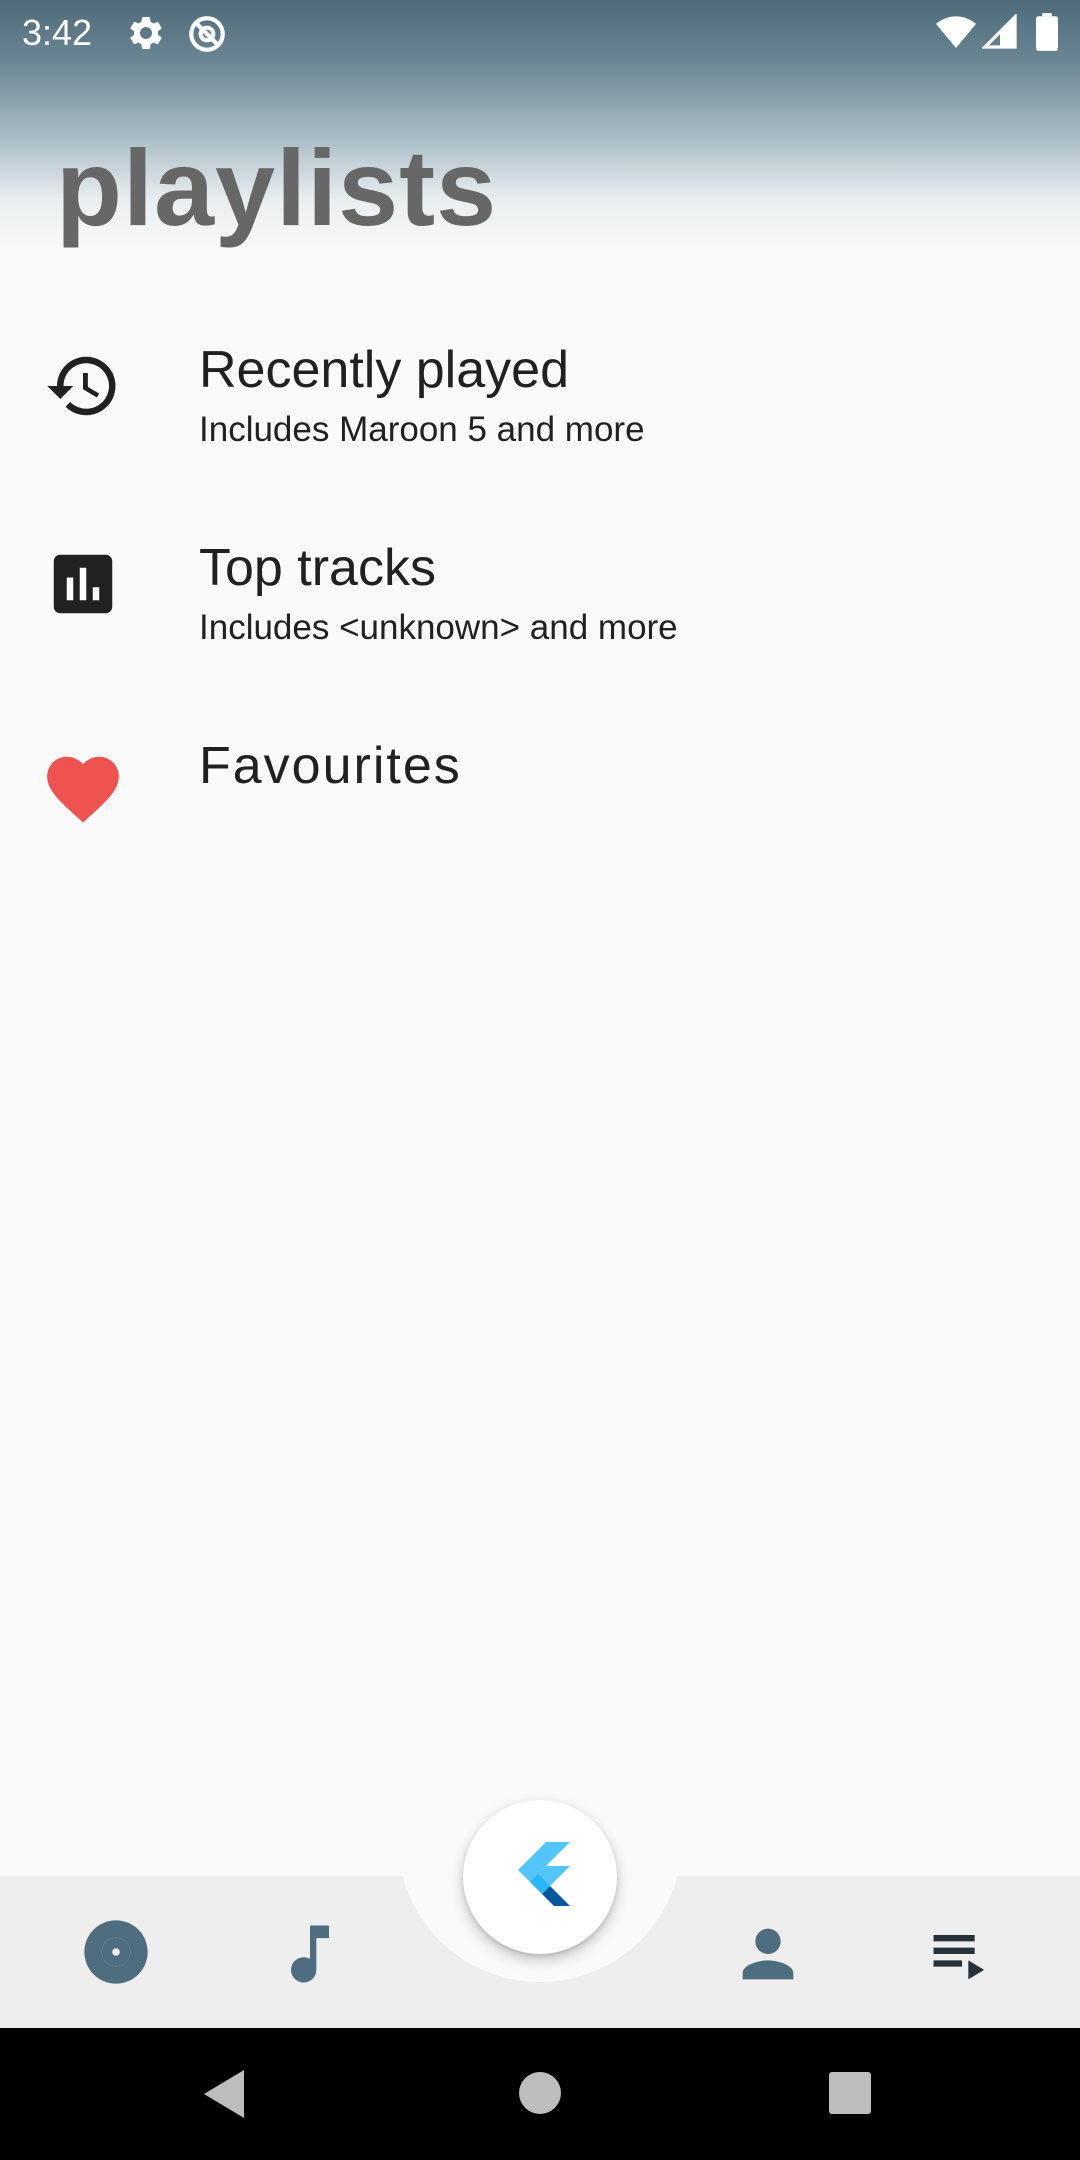 The height and width of the screenshot is (2160, 1080). Describe the element at coordinates (422, 429) in the screenshot. I see `playlist-subtitle: Includes Maroon 5 and more` at that location.